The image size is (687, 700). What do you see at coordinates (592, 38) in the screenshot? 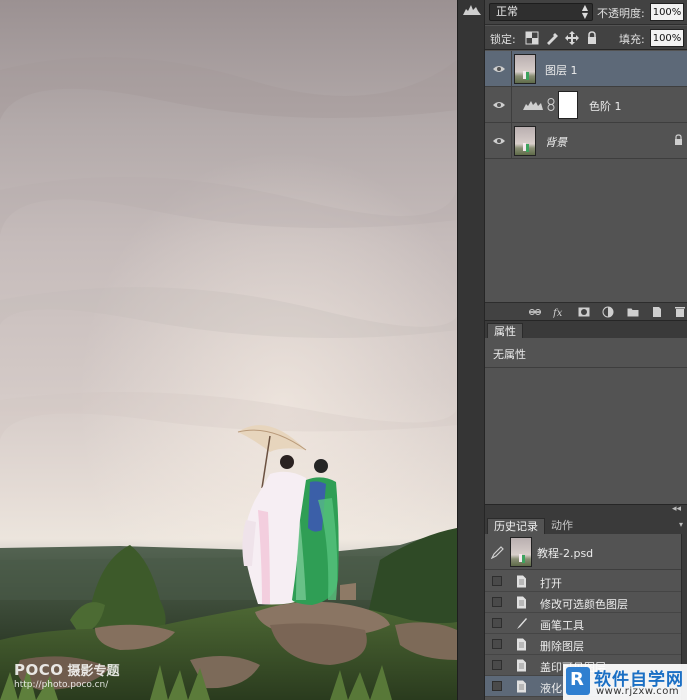
I see `lock-all-icon` at bounding box center [592, 38].